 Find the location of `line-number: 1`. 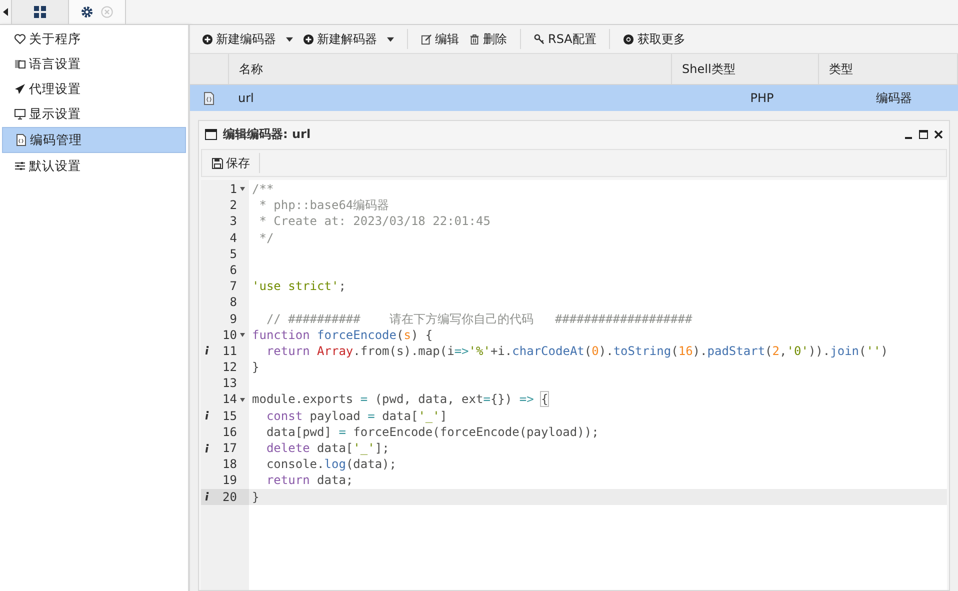

line-number: 1 is located at coordinates (232, 189).